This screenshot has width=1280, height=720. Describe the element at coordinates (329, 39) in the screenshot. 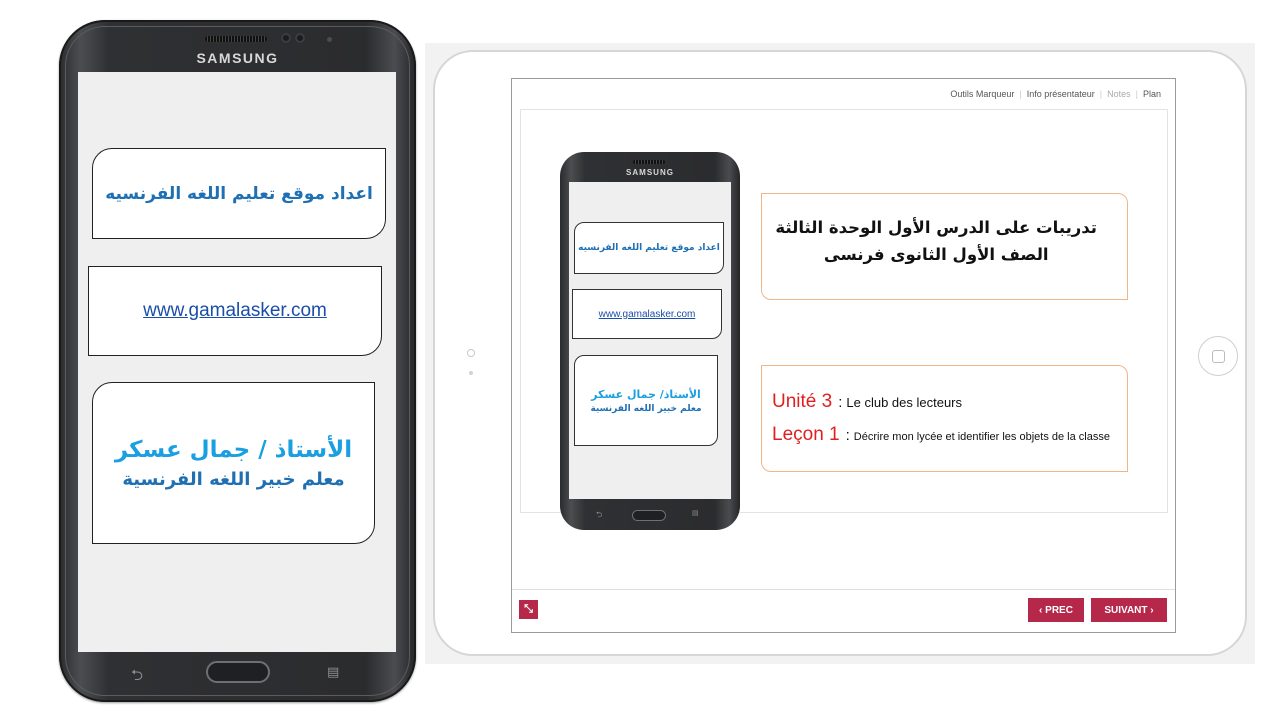

I see `proximity-sensor-icon` at that location.